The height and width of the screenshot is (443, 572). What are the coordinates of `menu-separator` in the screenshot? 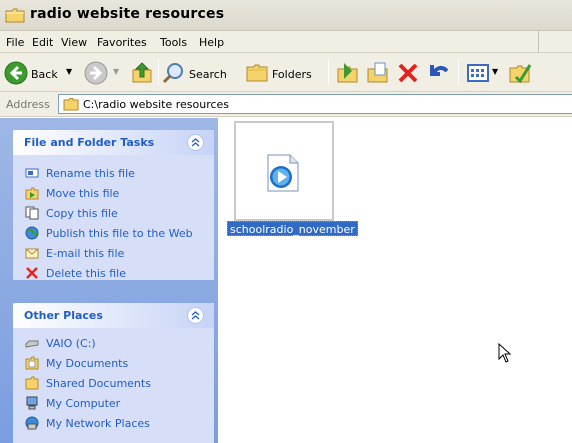 It's located at (538, 42).